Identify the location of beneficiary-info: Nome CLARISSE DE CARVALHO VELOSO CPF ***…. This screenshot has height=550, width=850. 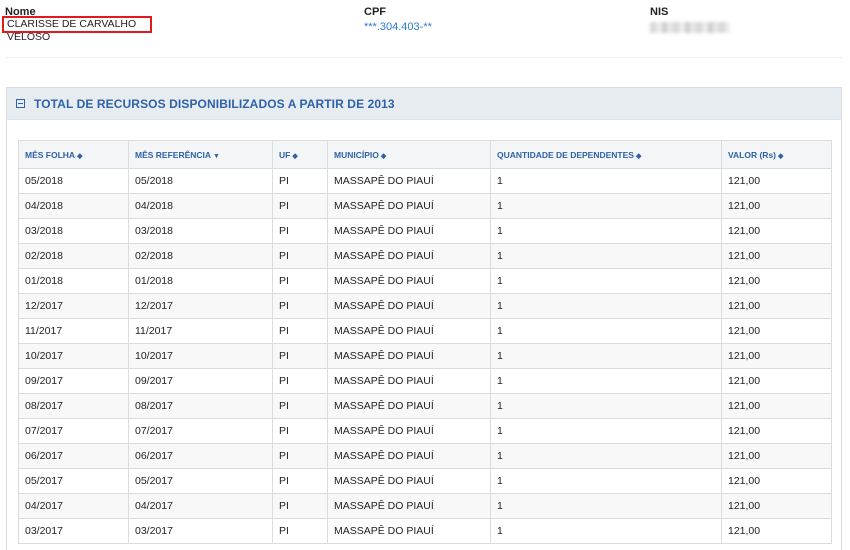
(425, 21).